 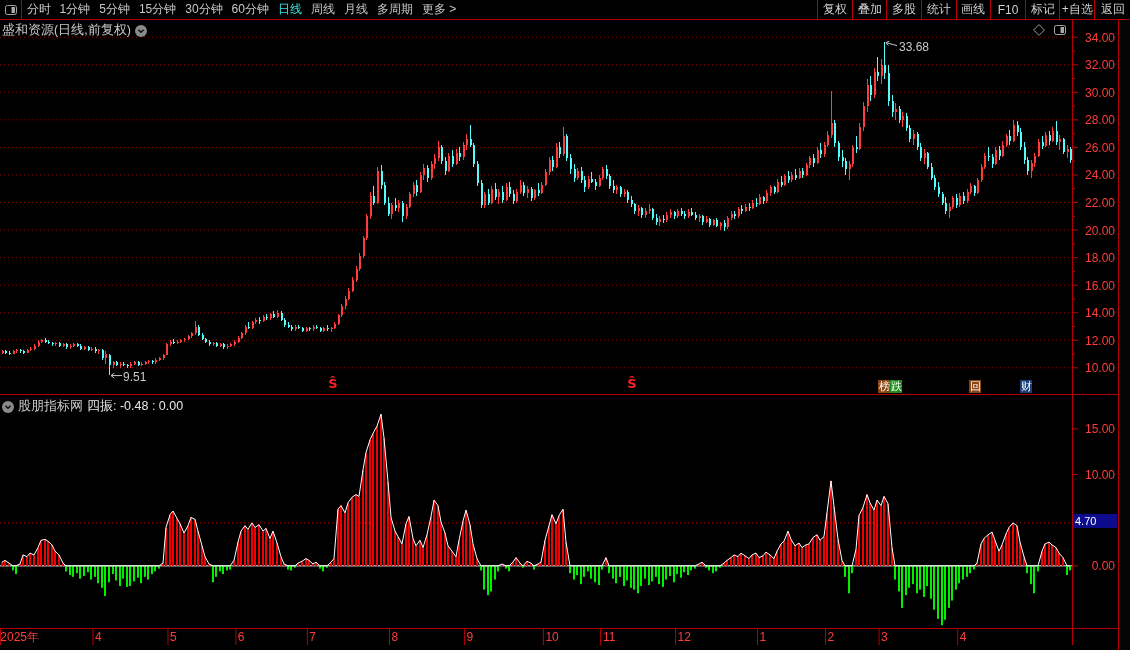 What do you see at coordinates (135, 406) in the screenshot?
I see `indicator-reading: 四振: -0.48 : 0.00` at bounding box center [135, 406].